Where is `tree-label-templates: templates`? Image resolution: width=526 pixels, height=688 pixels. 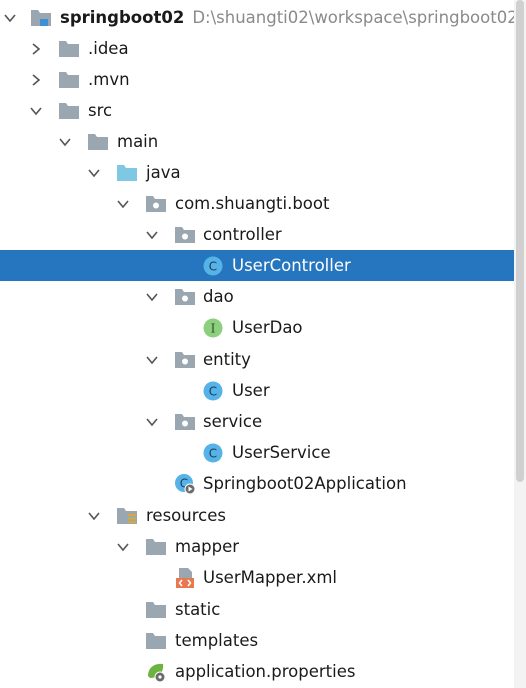 tree-label-templates: templates is located at coordinates (217, 640).